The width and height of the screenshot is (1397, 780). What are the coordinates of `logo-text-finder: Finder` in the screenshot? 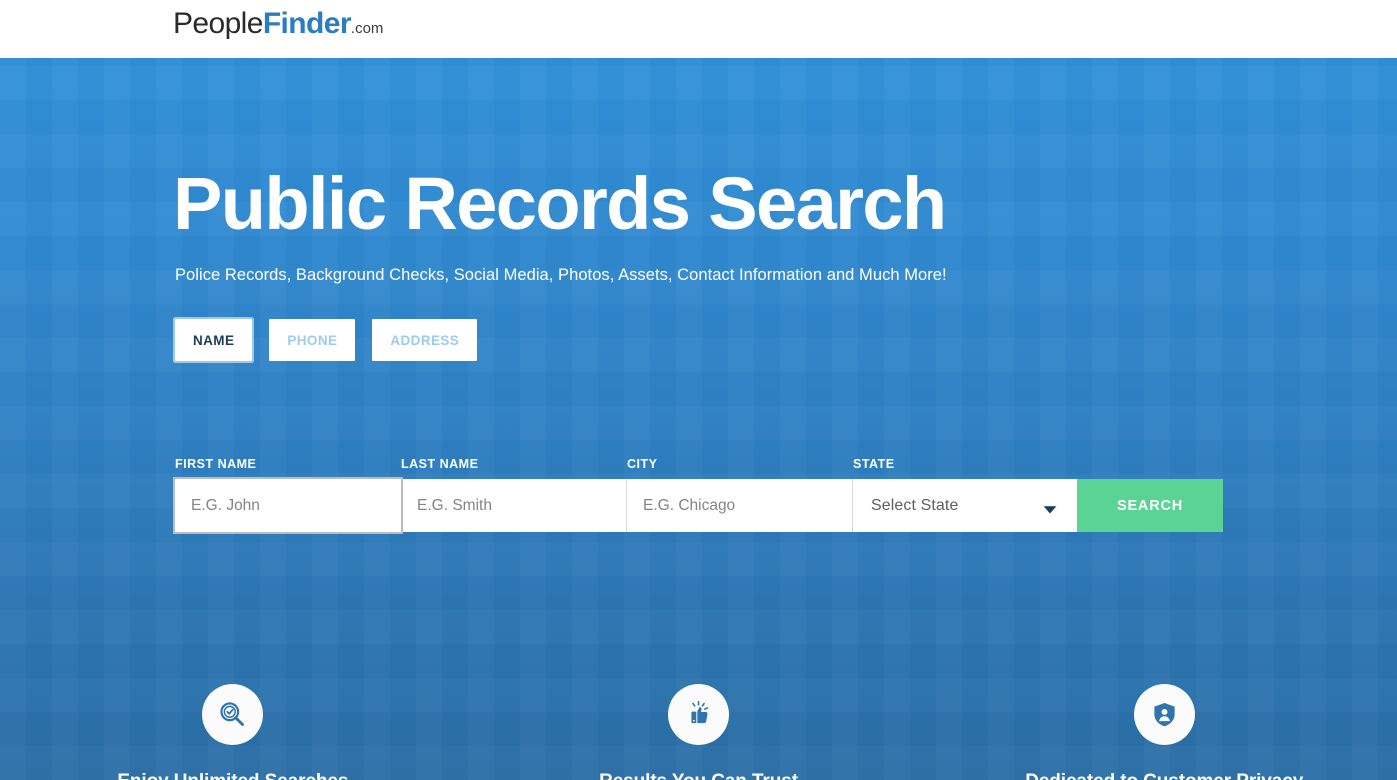 It's located at (307, 23).